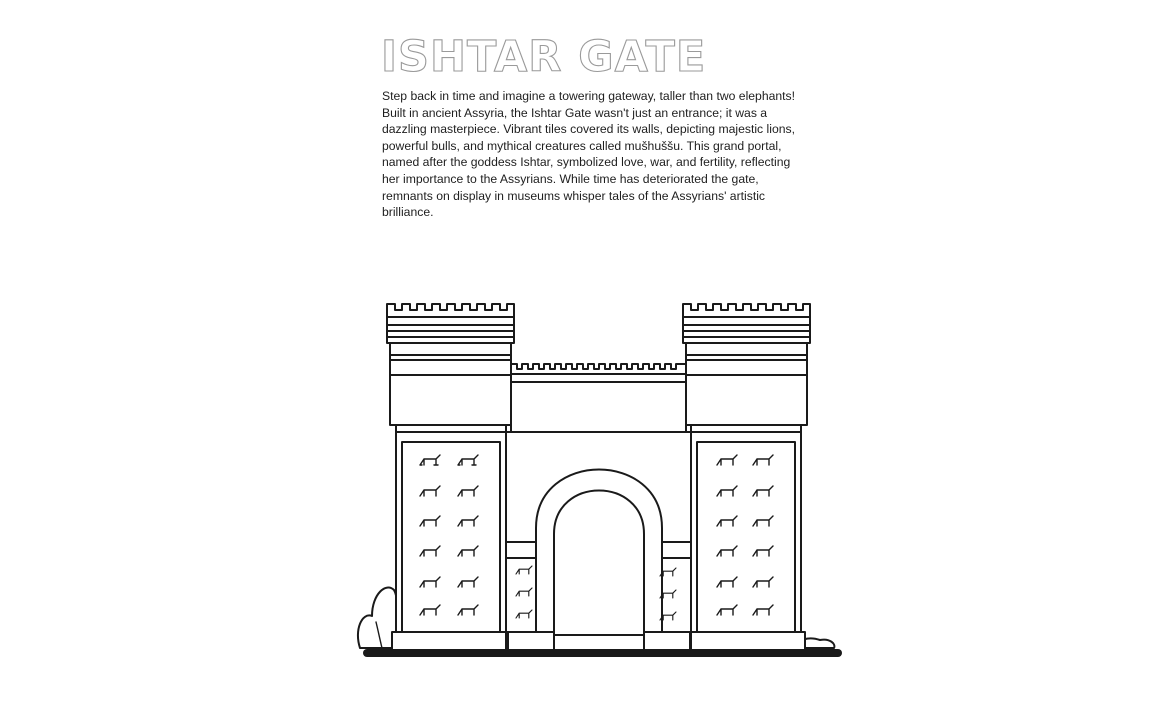 The width and height of the screenshot is (1170, 702). What do you see at coordinates (598, 507) in the screenshot?
I see `central-gate` at bounding box center [598, 507].